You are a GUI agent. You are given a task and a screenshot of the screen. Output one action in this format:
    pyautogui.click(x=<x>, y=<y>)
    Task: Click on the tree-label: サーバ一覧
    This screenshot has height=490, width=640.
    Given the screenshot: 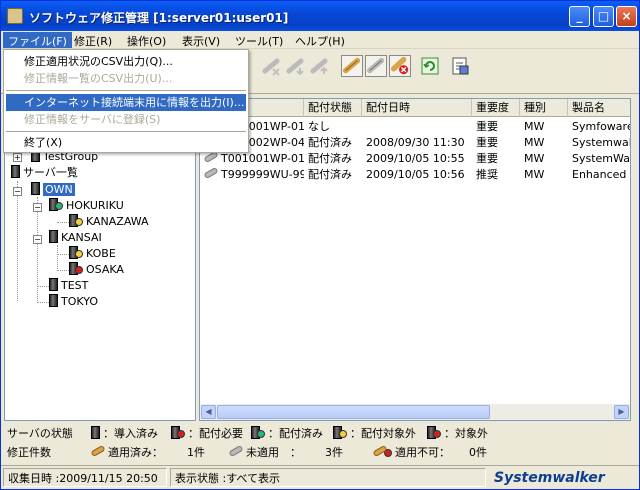 What is the action you would take?
    pyautogui.click(x=50, y=172)
    